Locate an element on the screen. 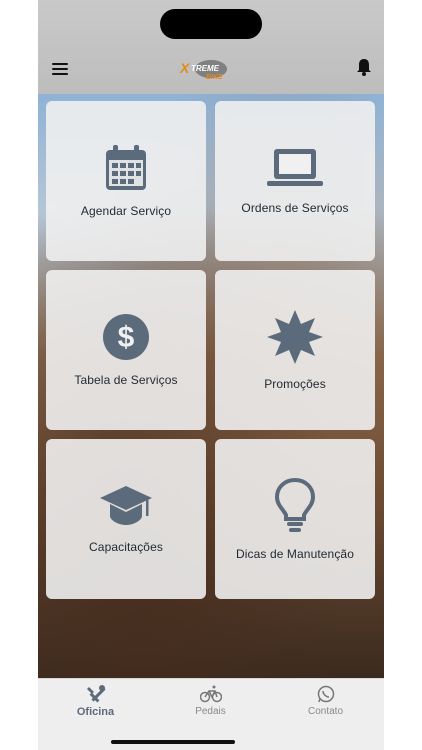 This screenshot has width=422, height=750. graduation-cap-icon is located at coordinates (126, 505).